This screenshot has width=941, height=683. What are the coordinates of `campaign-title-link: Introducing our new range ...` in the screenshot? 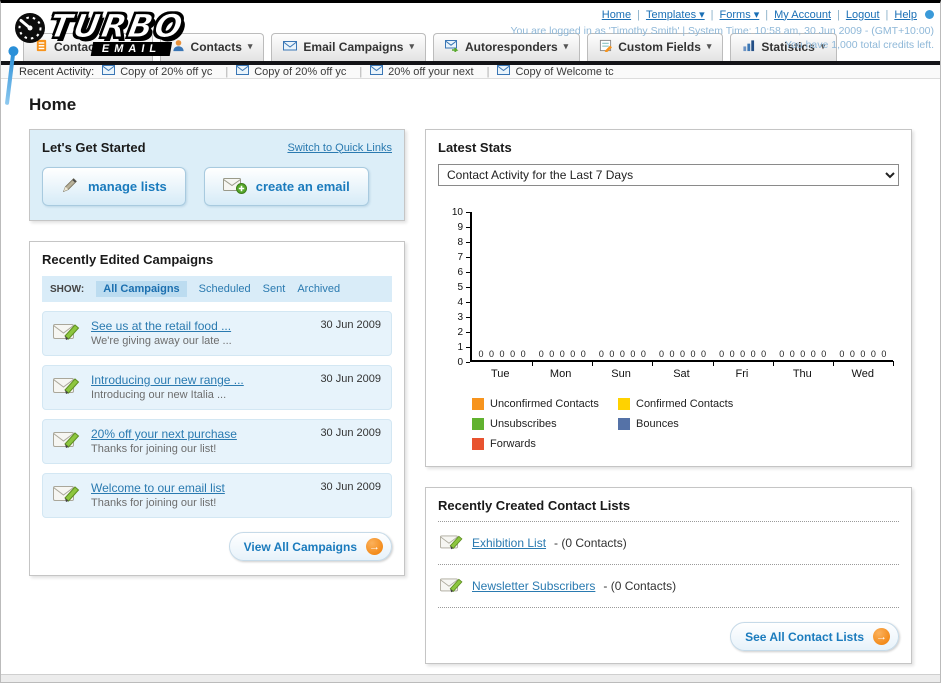 It's located at (167, 380).